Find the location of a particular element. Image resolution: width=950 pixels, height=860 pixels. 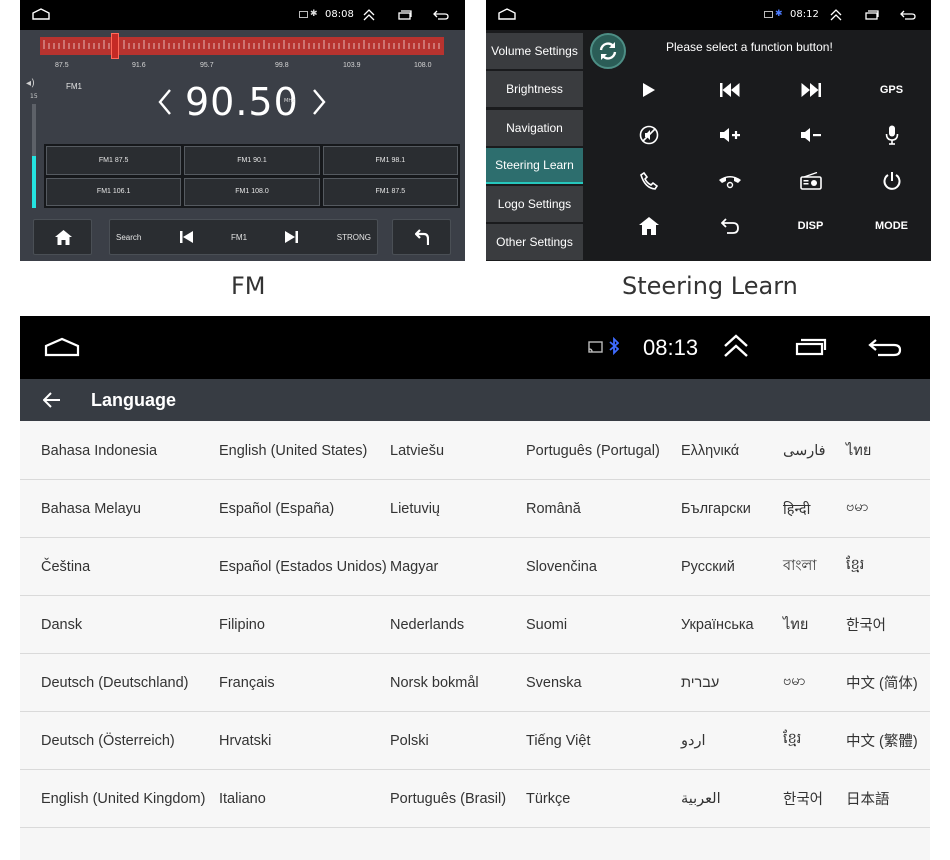

language-option: עברית is located at coordinates (700, 682).